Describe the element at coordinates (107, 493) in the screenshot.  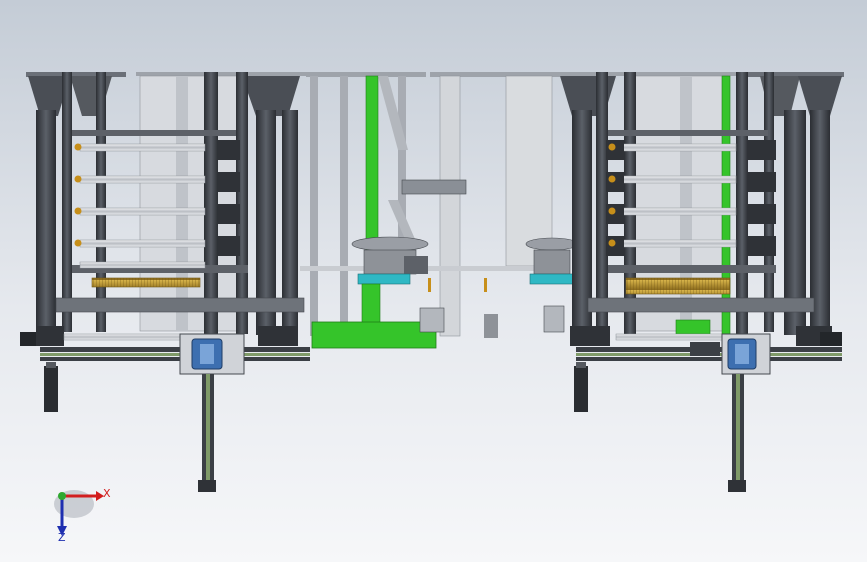
I see `x-axis-label: X` at that location.